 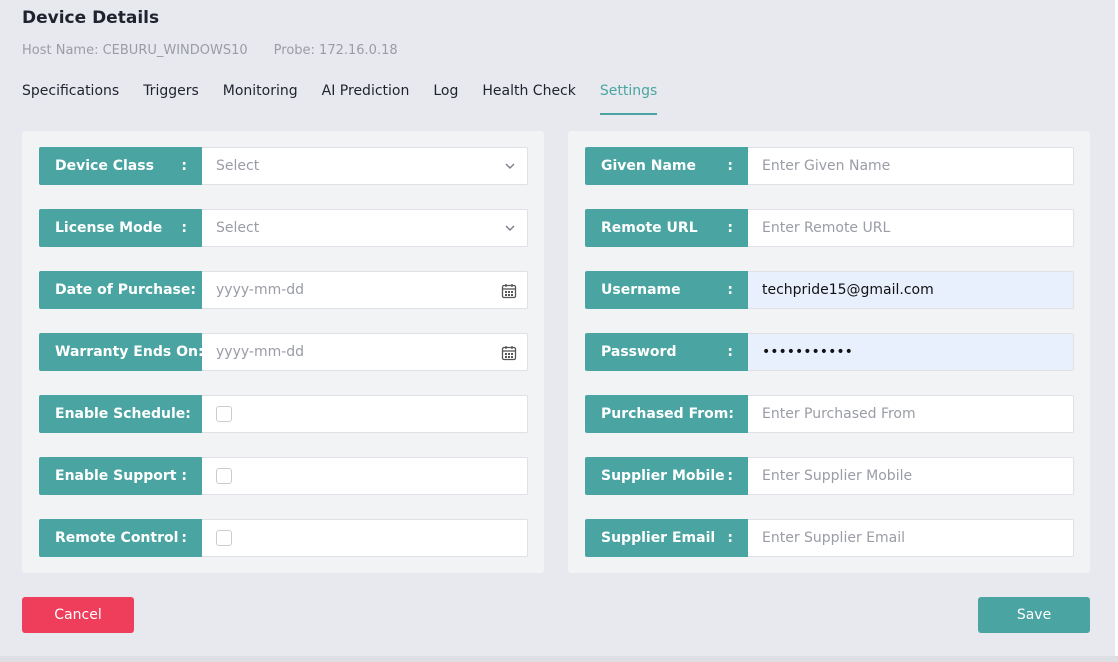 I want to click on page-bottom-edge, so click(x=559, y=659).